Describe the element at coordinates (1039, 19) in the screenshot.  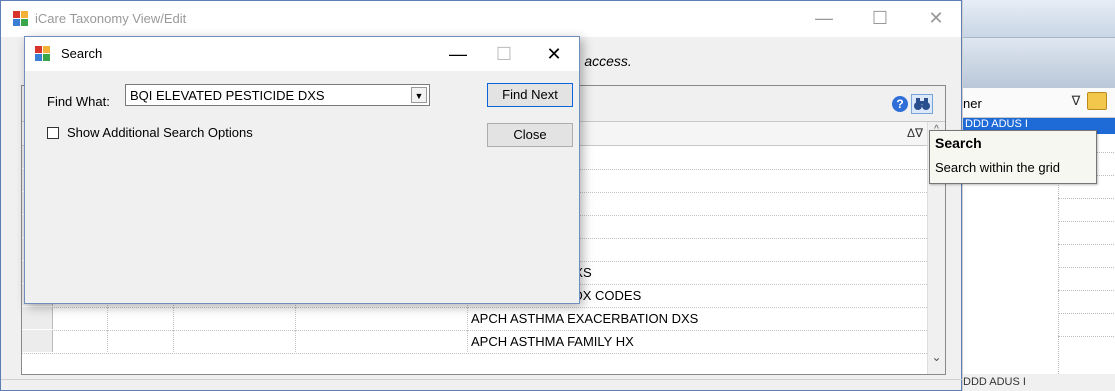
I see `background-toolbar` at that location.